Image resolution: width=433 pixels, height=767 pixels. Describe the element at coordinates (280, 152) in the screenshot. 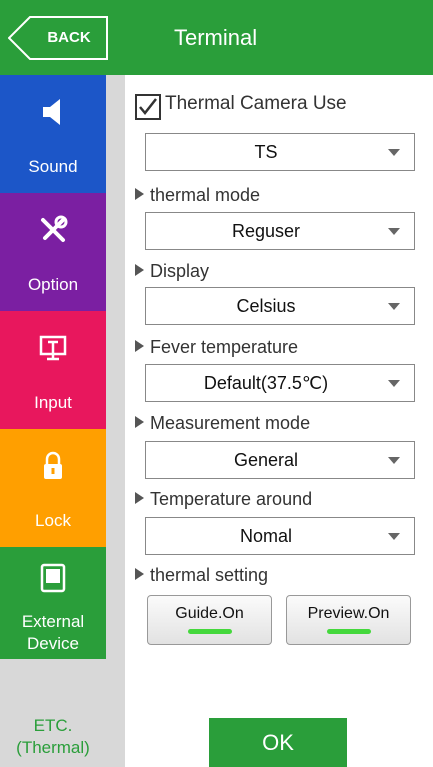

I see `camera-select: TS` at that location.